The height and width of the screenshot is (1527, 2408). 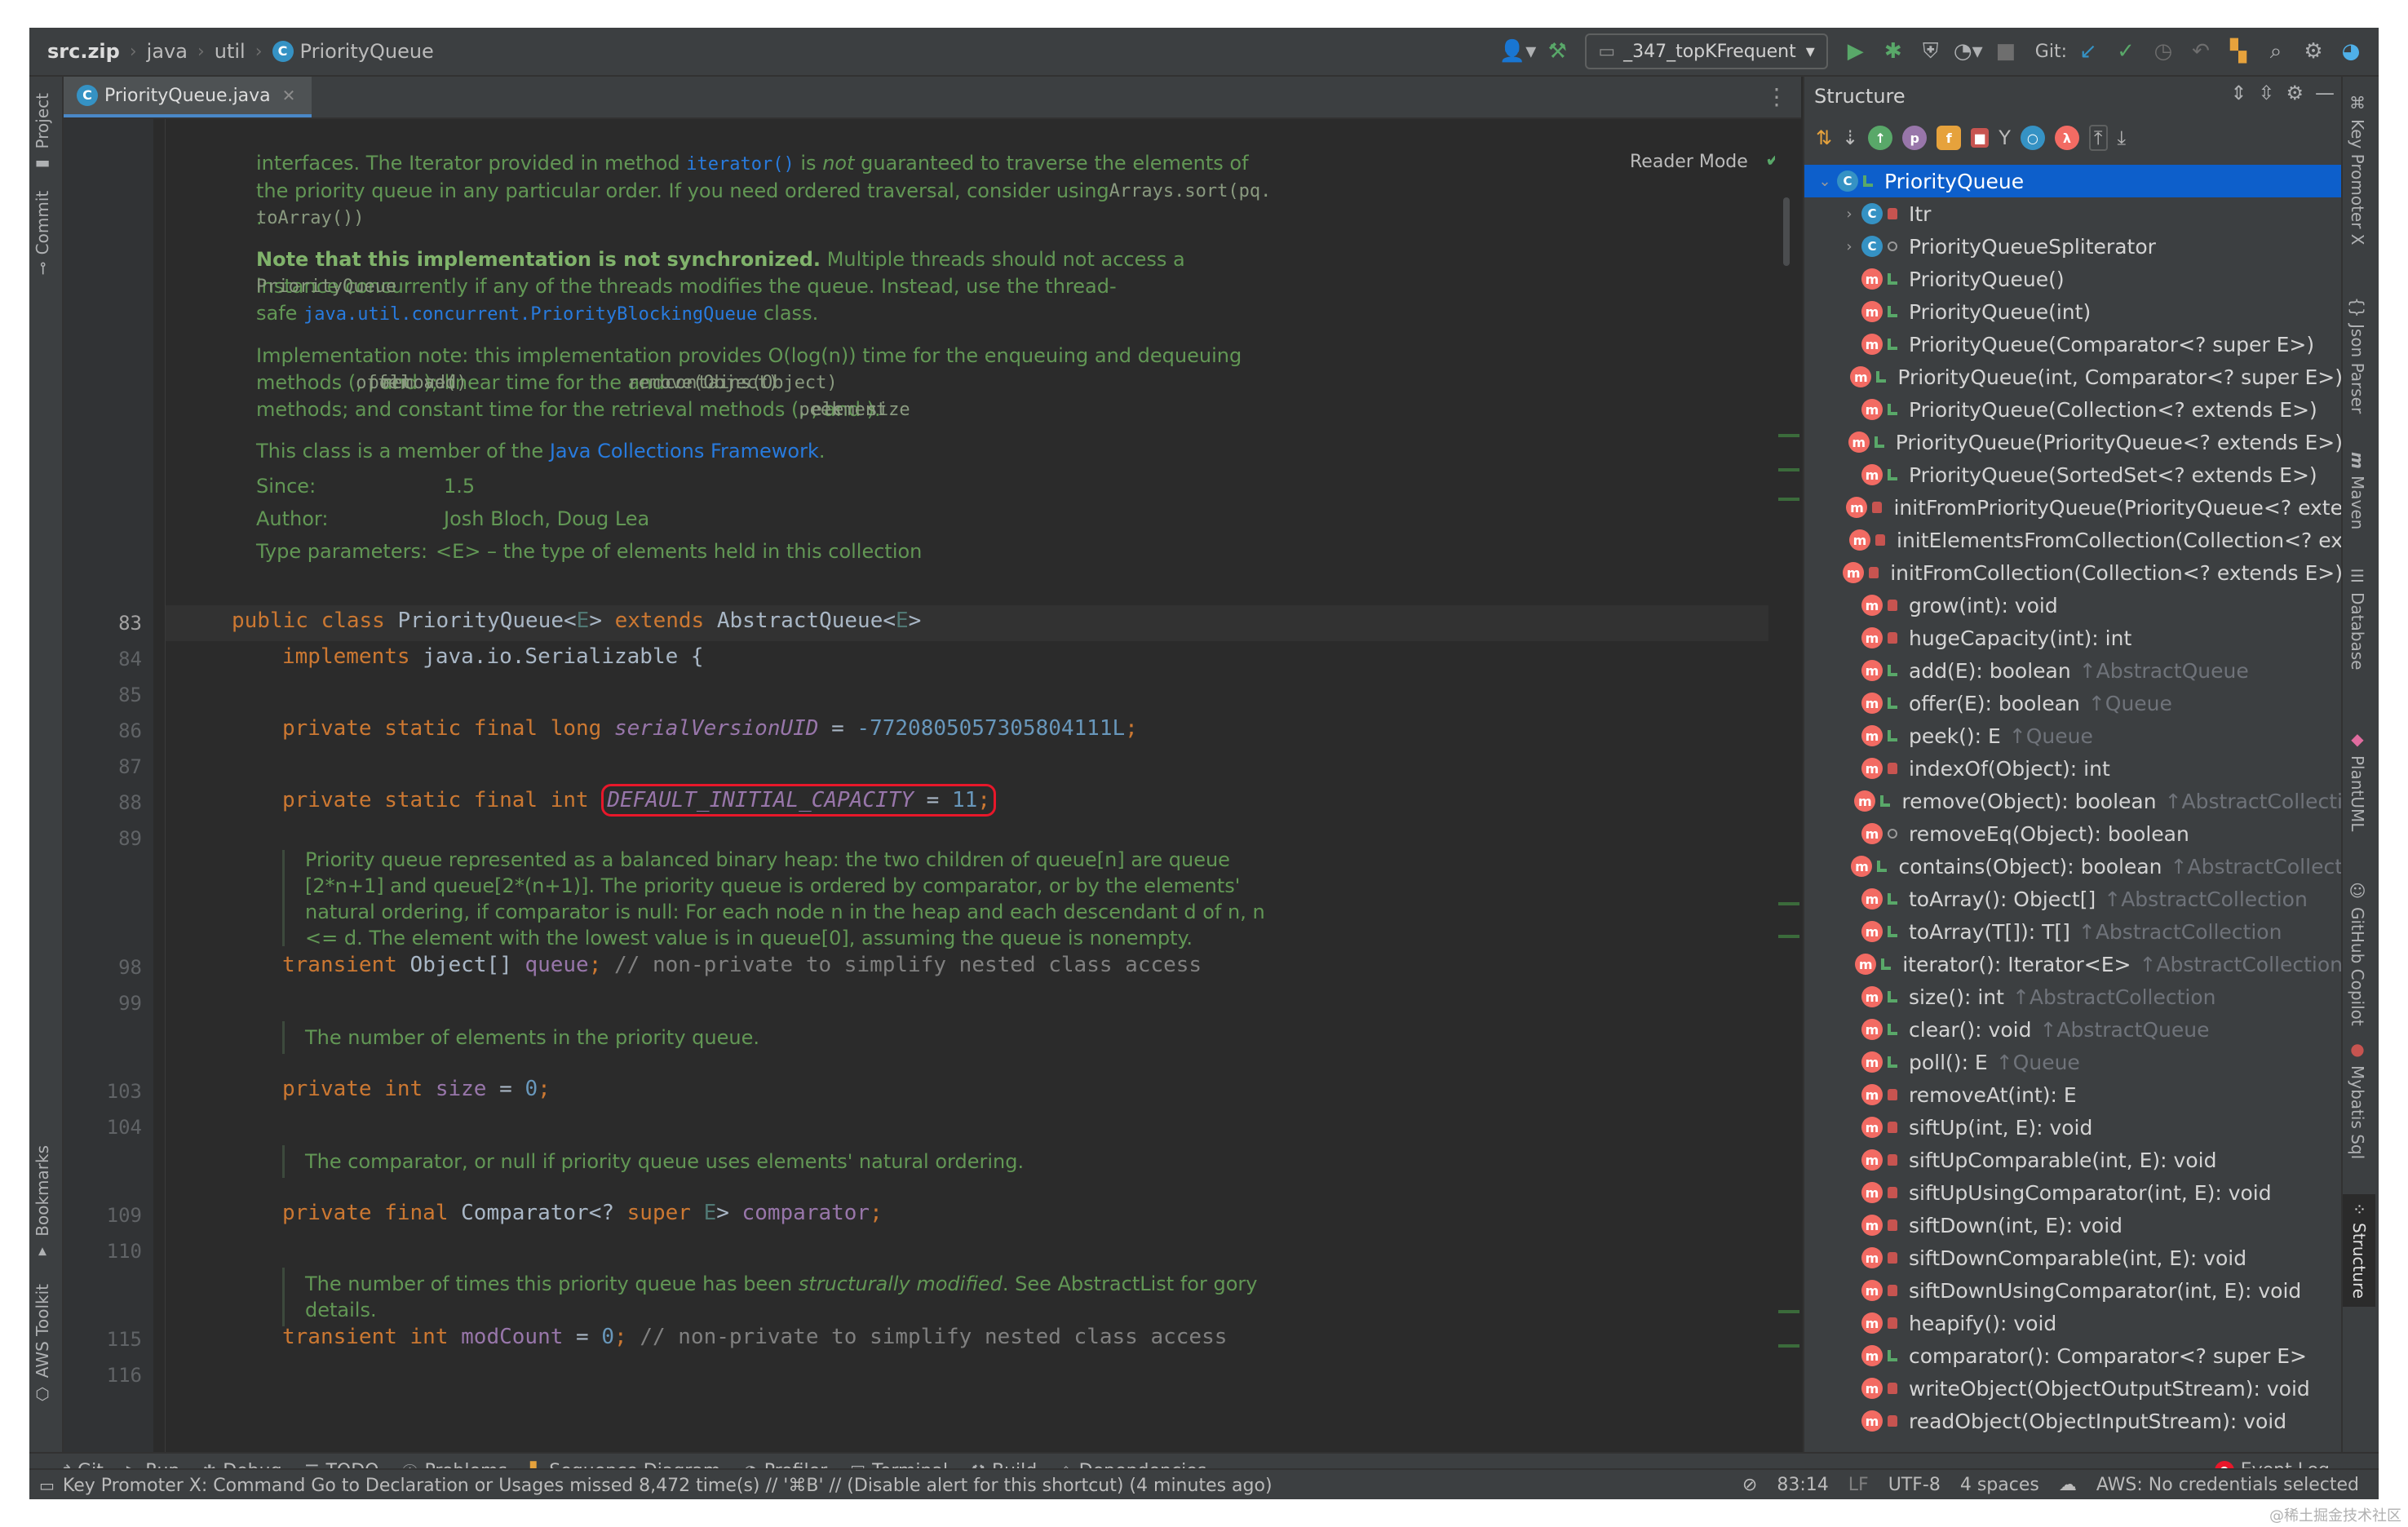 What do you see at coordinates (2073, 768) in the screenshot?
I see `structure-method-item: m indexOf(Object): int` at bounding box center [2073, 768].